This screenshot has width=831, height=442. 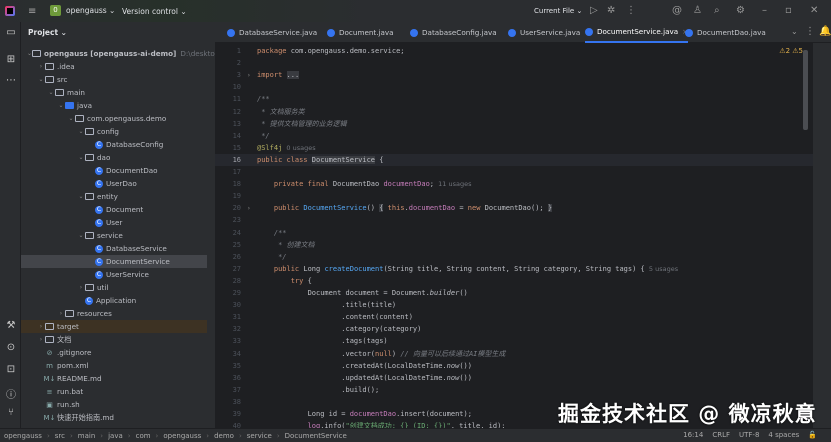 What do you see at coordinates (114, 79) in the screenshot?
I see `tree-item: ⌄ src` at bounding box center [114, 79].